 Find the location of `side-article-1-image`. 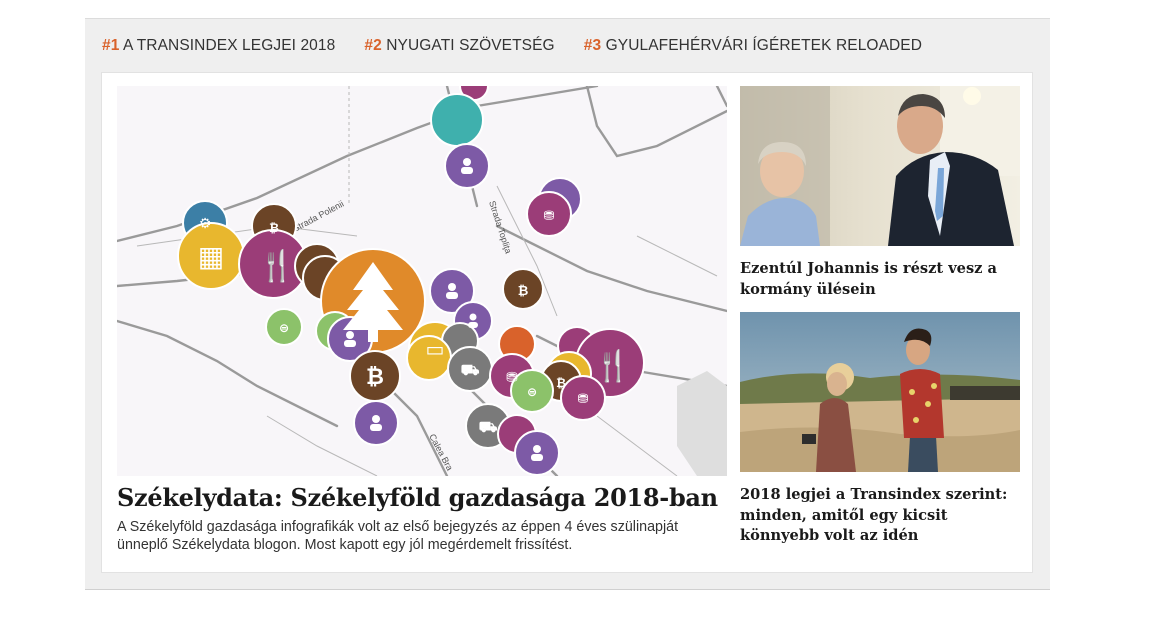

side-article-1-image is located at coordinates (880, 166).